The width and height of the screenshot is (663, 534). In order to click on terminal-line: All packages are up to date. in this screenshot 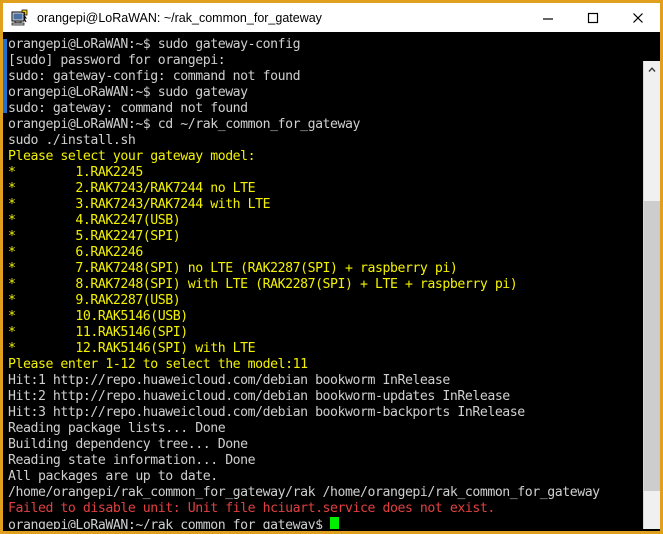, I will do `click(113, 476)`.